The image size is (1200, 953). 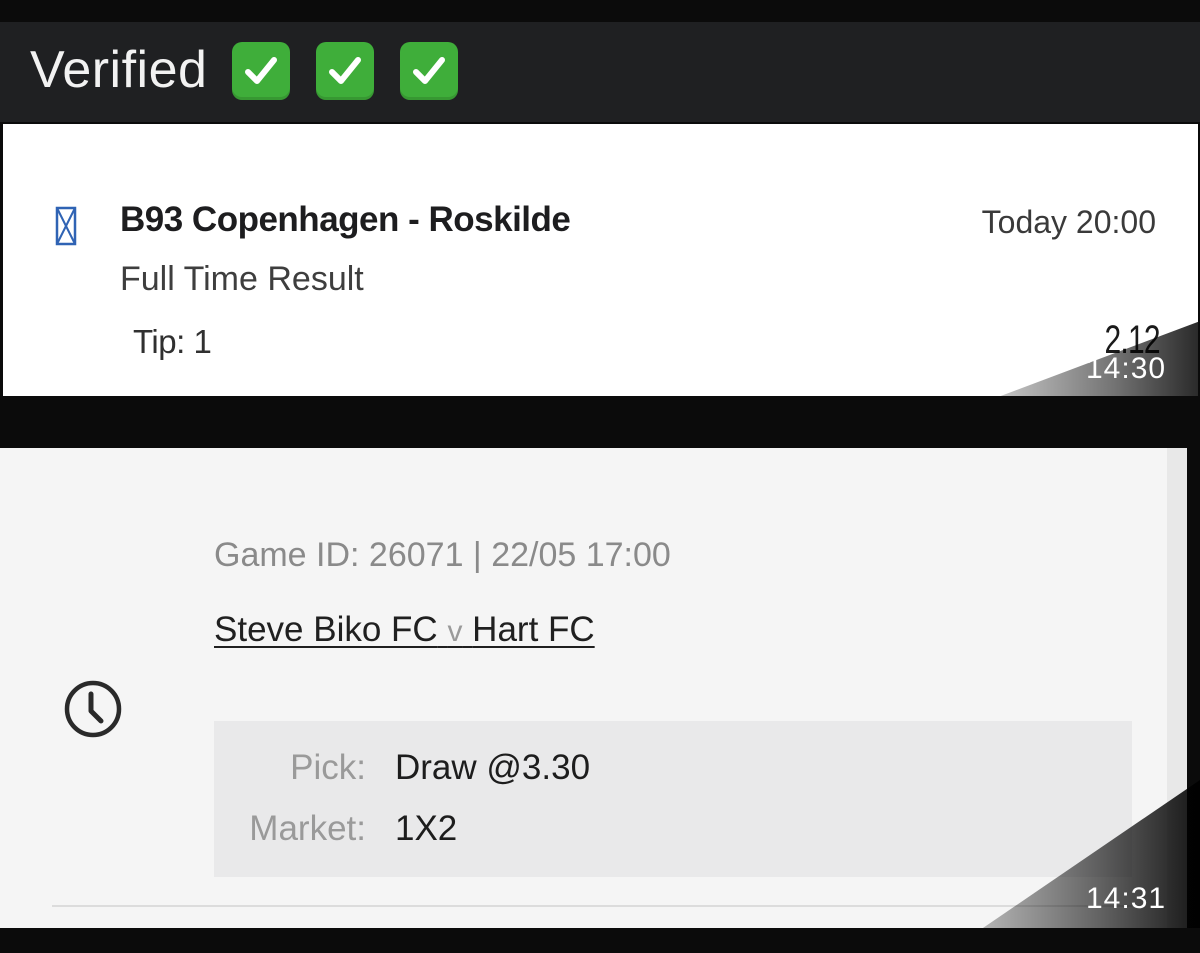 I want to click on tip-label: Tip: 1, so click(x=172, y=341).